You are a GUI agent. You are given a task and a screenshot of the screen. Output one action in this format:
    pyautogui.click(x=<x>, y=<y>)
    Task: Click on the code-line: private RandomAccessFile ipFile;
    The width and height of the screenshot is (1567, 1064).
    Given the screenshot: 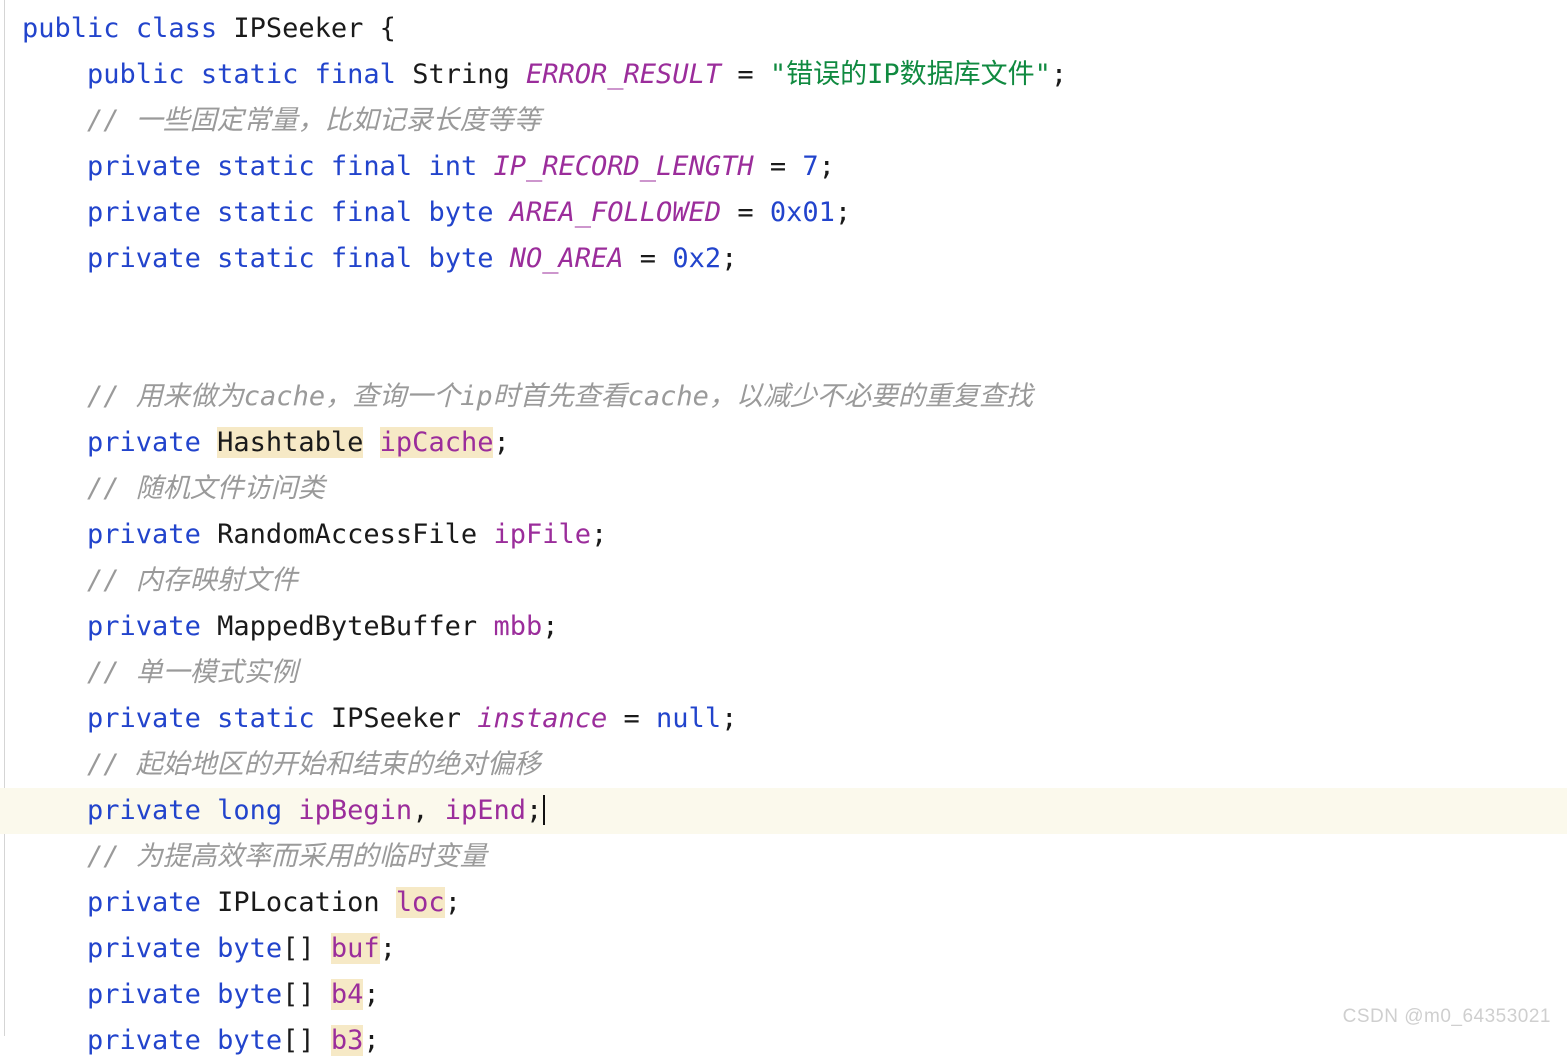 What is the action you would take?
    pyautogui.click(x=783, y=535)
    